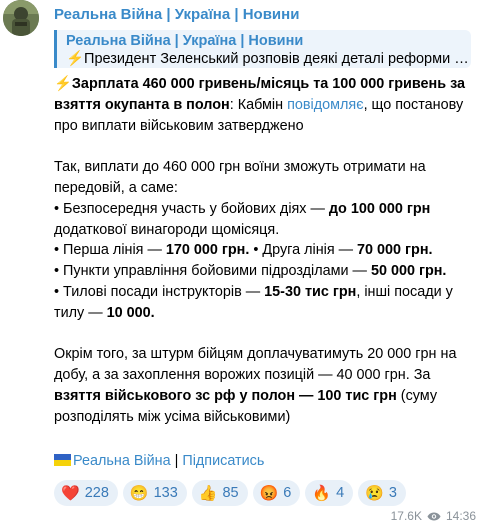 This screenshot has height=528, width=488. What do you see at coordinates (208, 493) in the screenshot?
I see `thumbs-up-icon: 👍` at bounding box center [208, 493].